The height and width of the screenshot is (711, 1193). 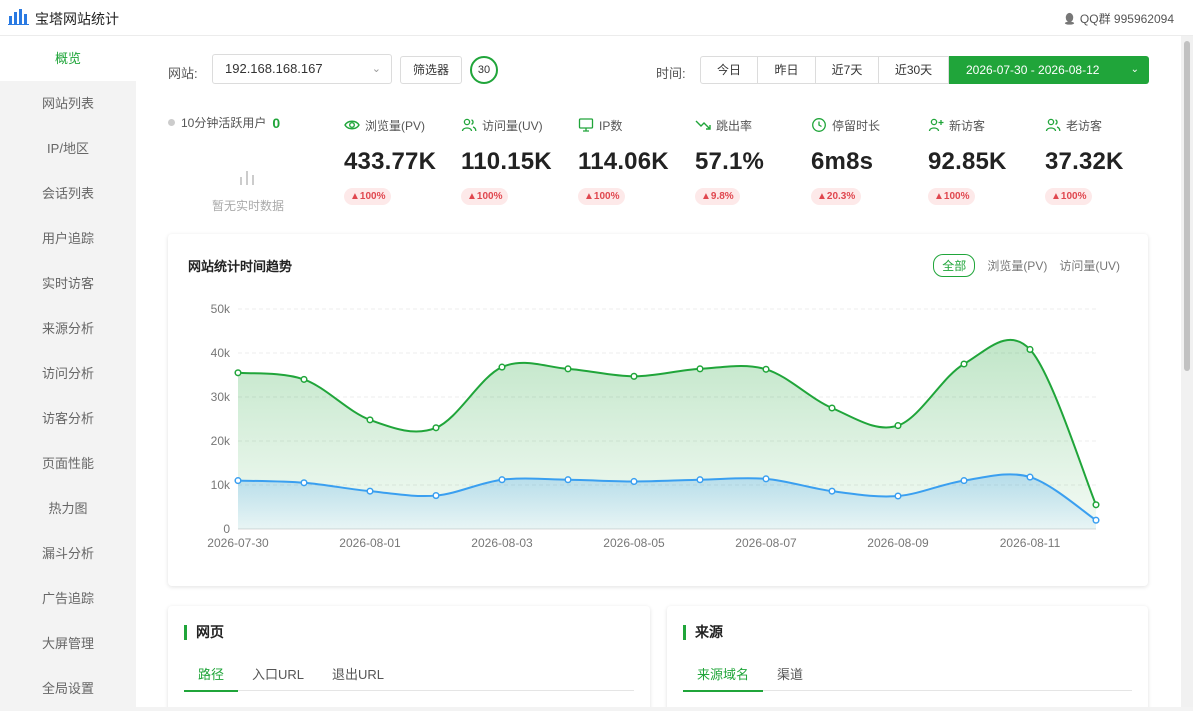 I want to click on sidebar-item-funnel: 漏斗分析, so click(x=68, y=553).